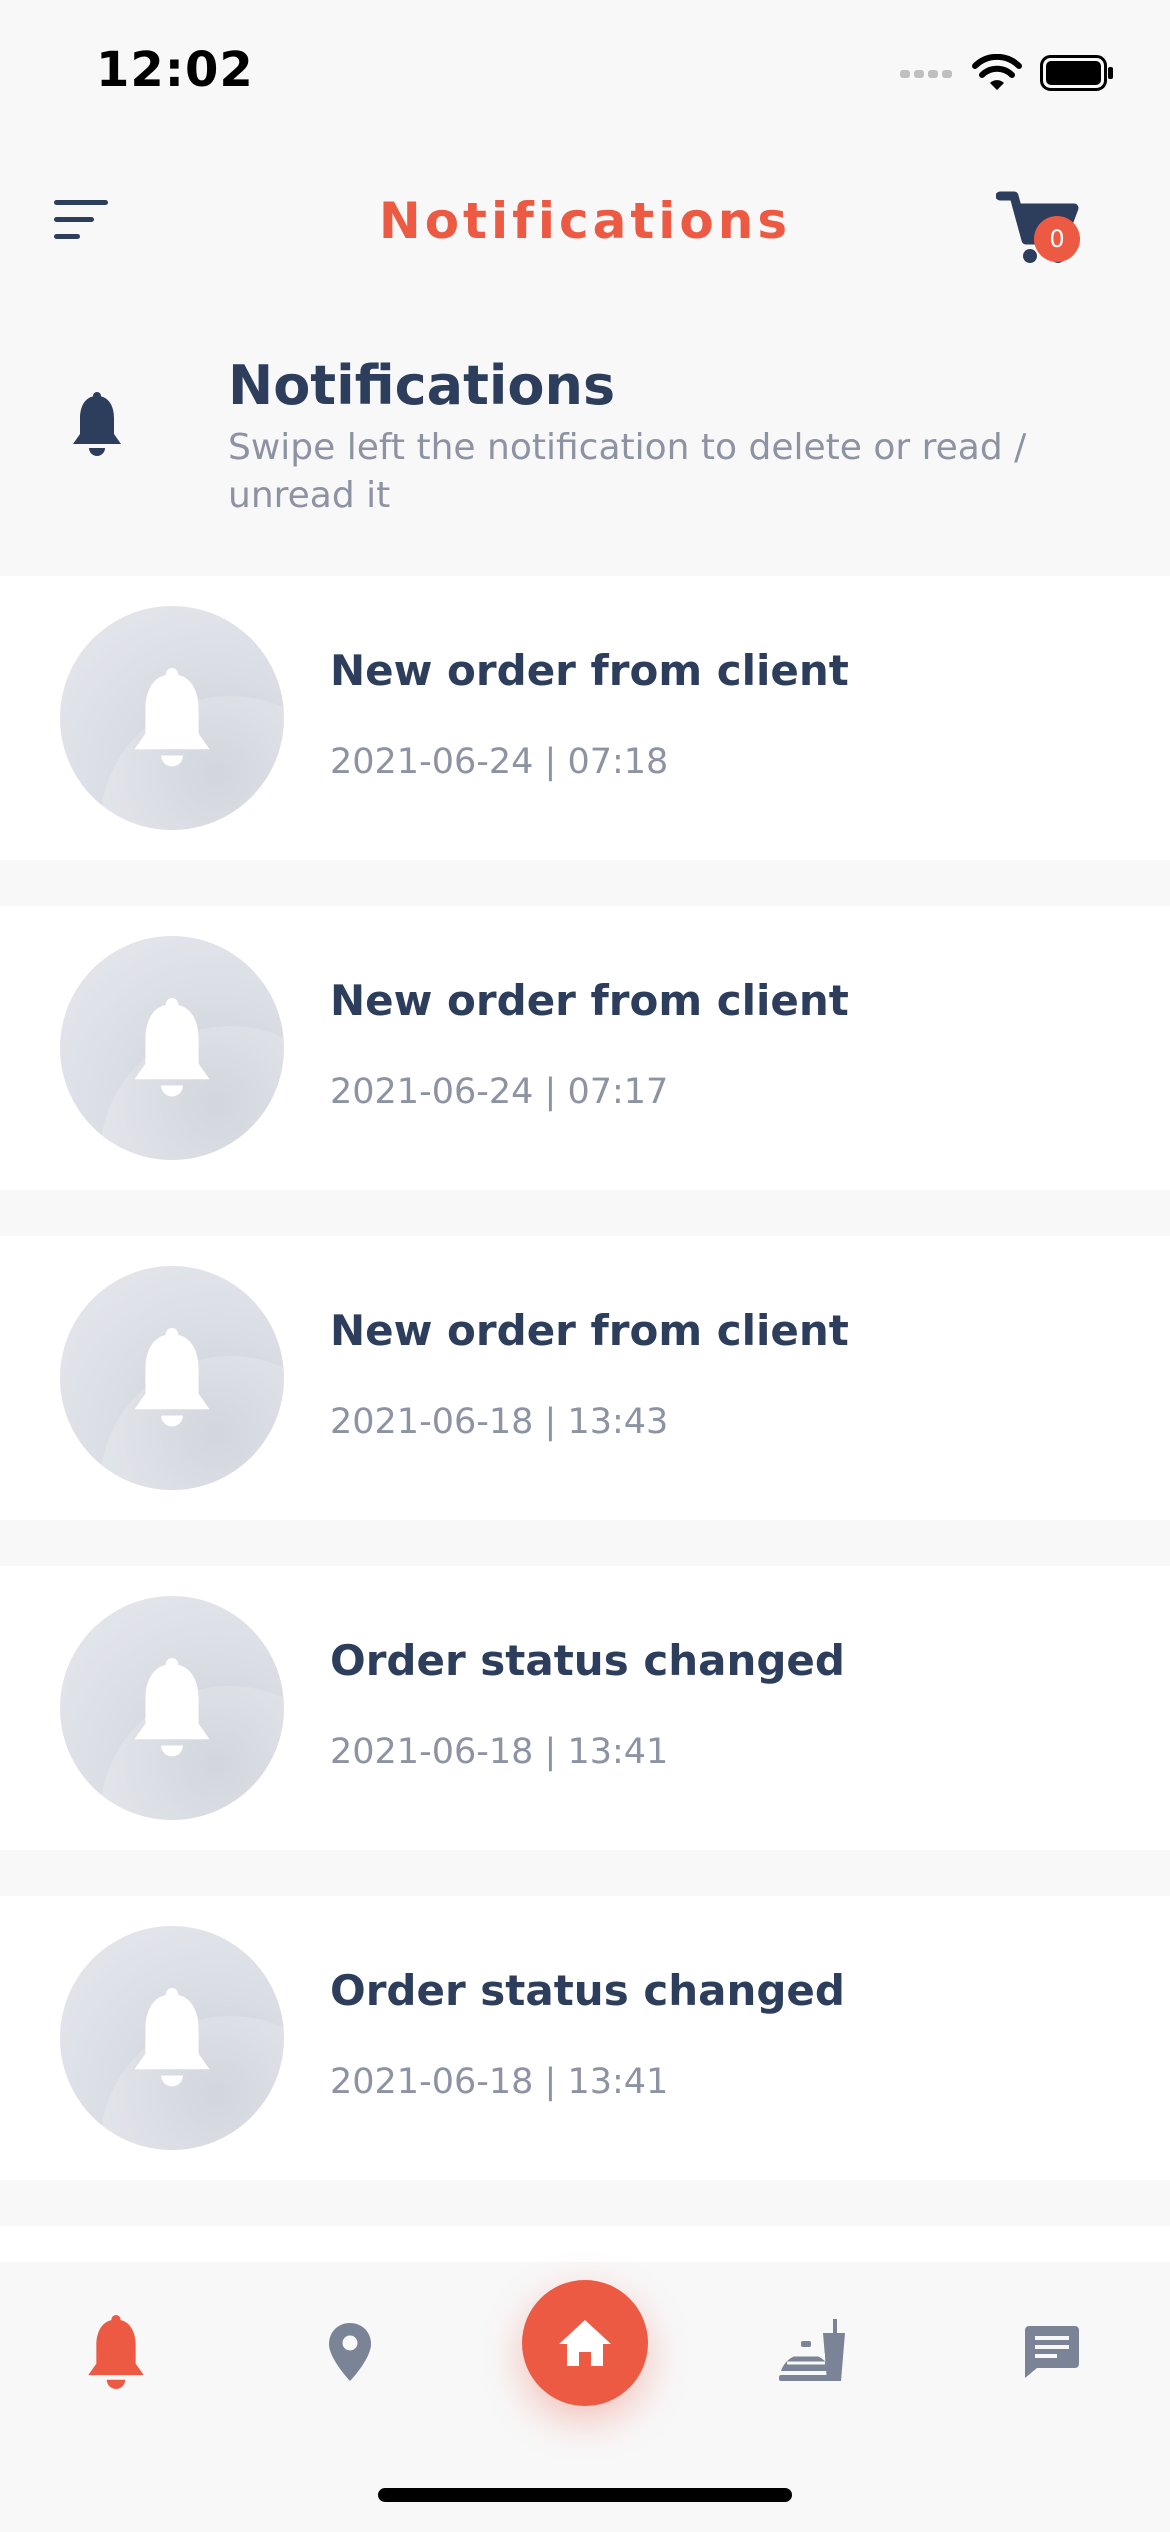 The height and width of the screenshot is (2532, 1170). I want to click on top-bar: Notifications, so click(585, 220).